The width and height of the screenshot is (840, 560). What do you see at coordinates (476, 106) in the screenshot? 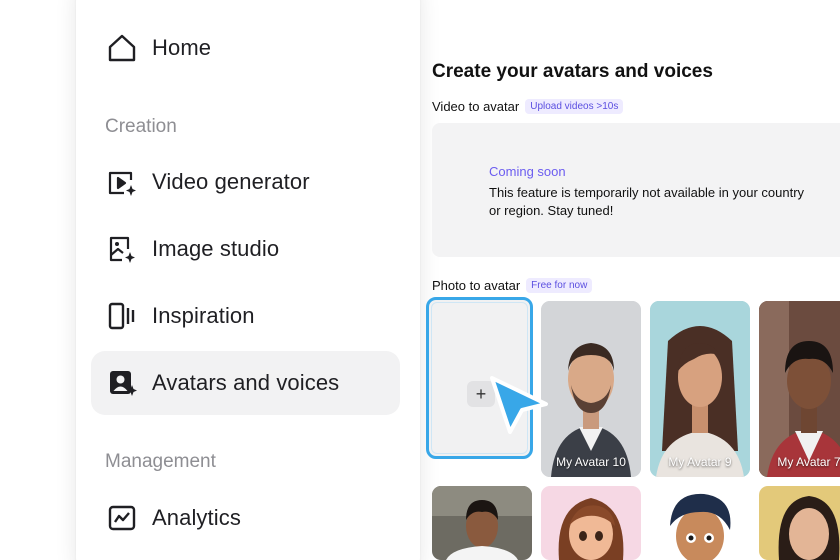
I see `section-title: Video to avatar` at bounding box center [476, 106].